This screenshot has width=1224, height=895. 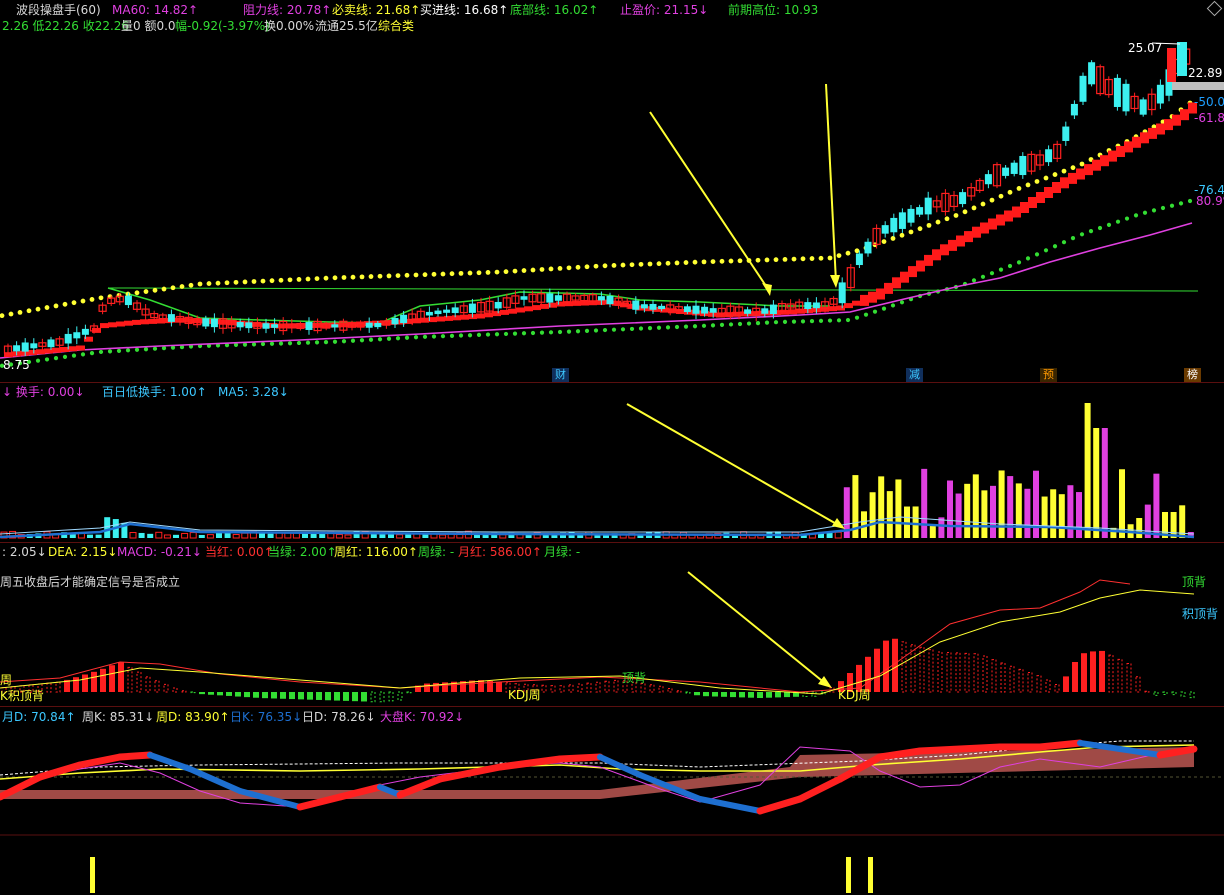 What do you see at coordinates (92, 875) in the screenshot?
I see `signal-bar` at bounding box center [92, 875].